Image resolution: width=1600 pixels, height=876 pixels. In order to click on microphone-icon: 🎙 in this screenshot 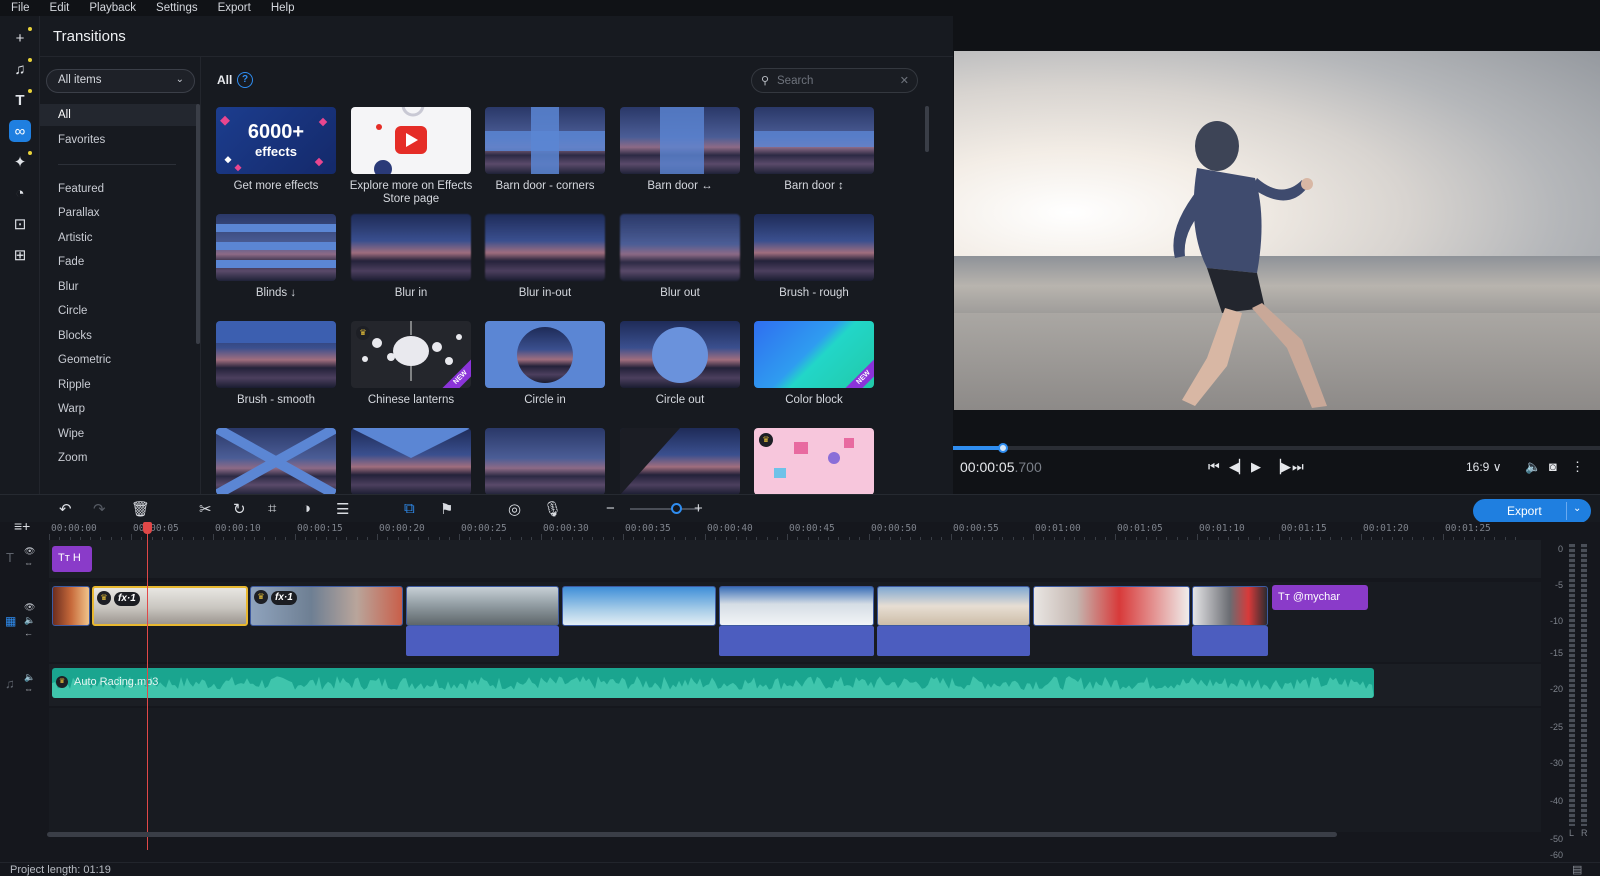, I will do `click(552, 509)`.